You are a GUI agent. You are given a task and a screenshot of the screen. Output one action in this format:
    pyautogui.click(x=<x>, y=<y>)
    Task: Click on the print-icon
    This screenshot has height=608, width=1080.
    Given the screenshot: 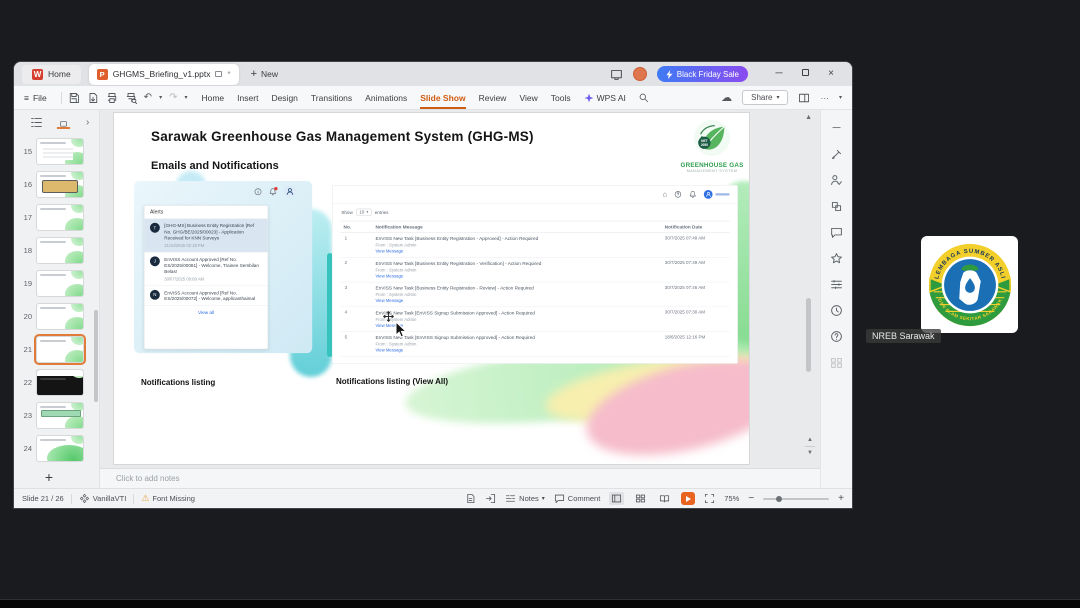 What is the action you would take?
    pyautogui.click(x=112, y=98)
    